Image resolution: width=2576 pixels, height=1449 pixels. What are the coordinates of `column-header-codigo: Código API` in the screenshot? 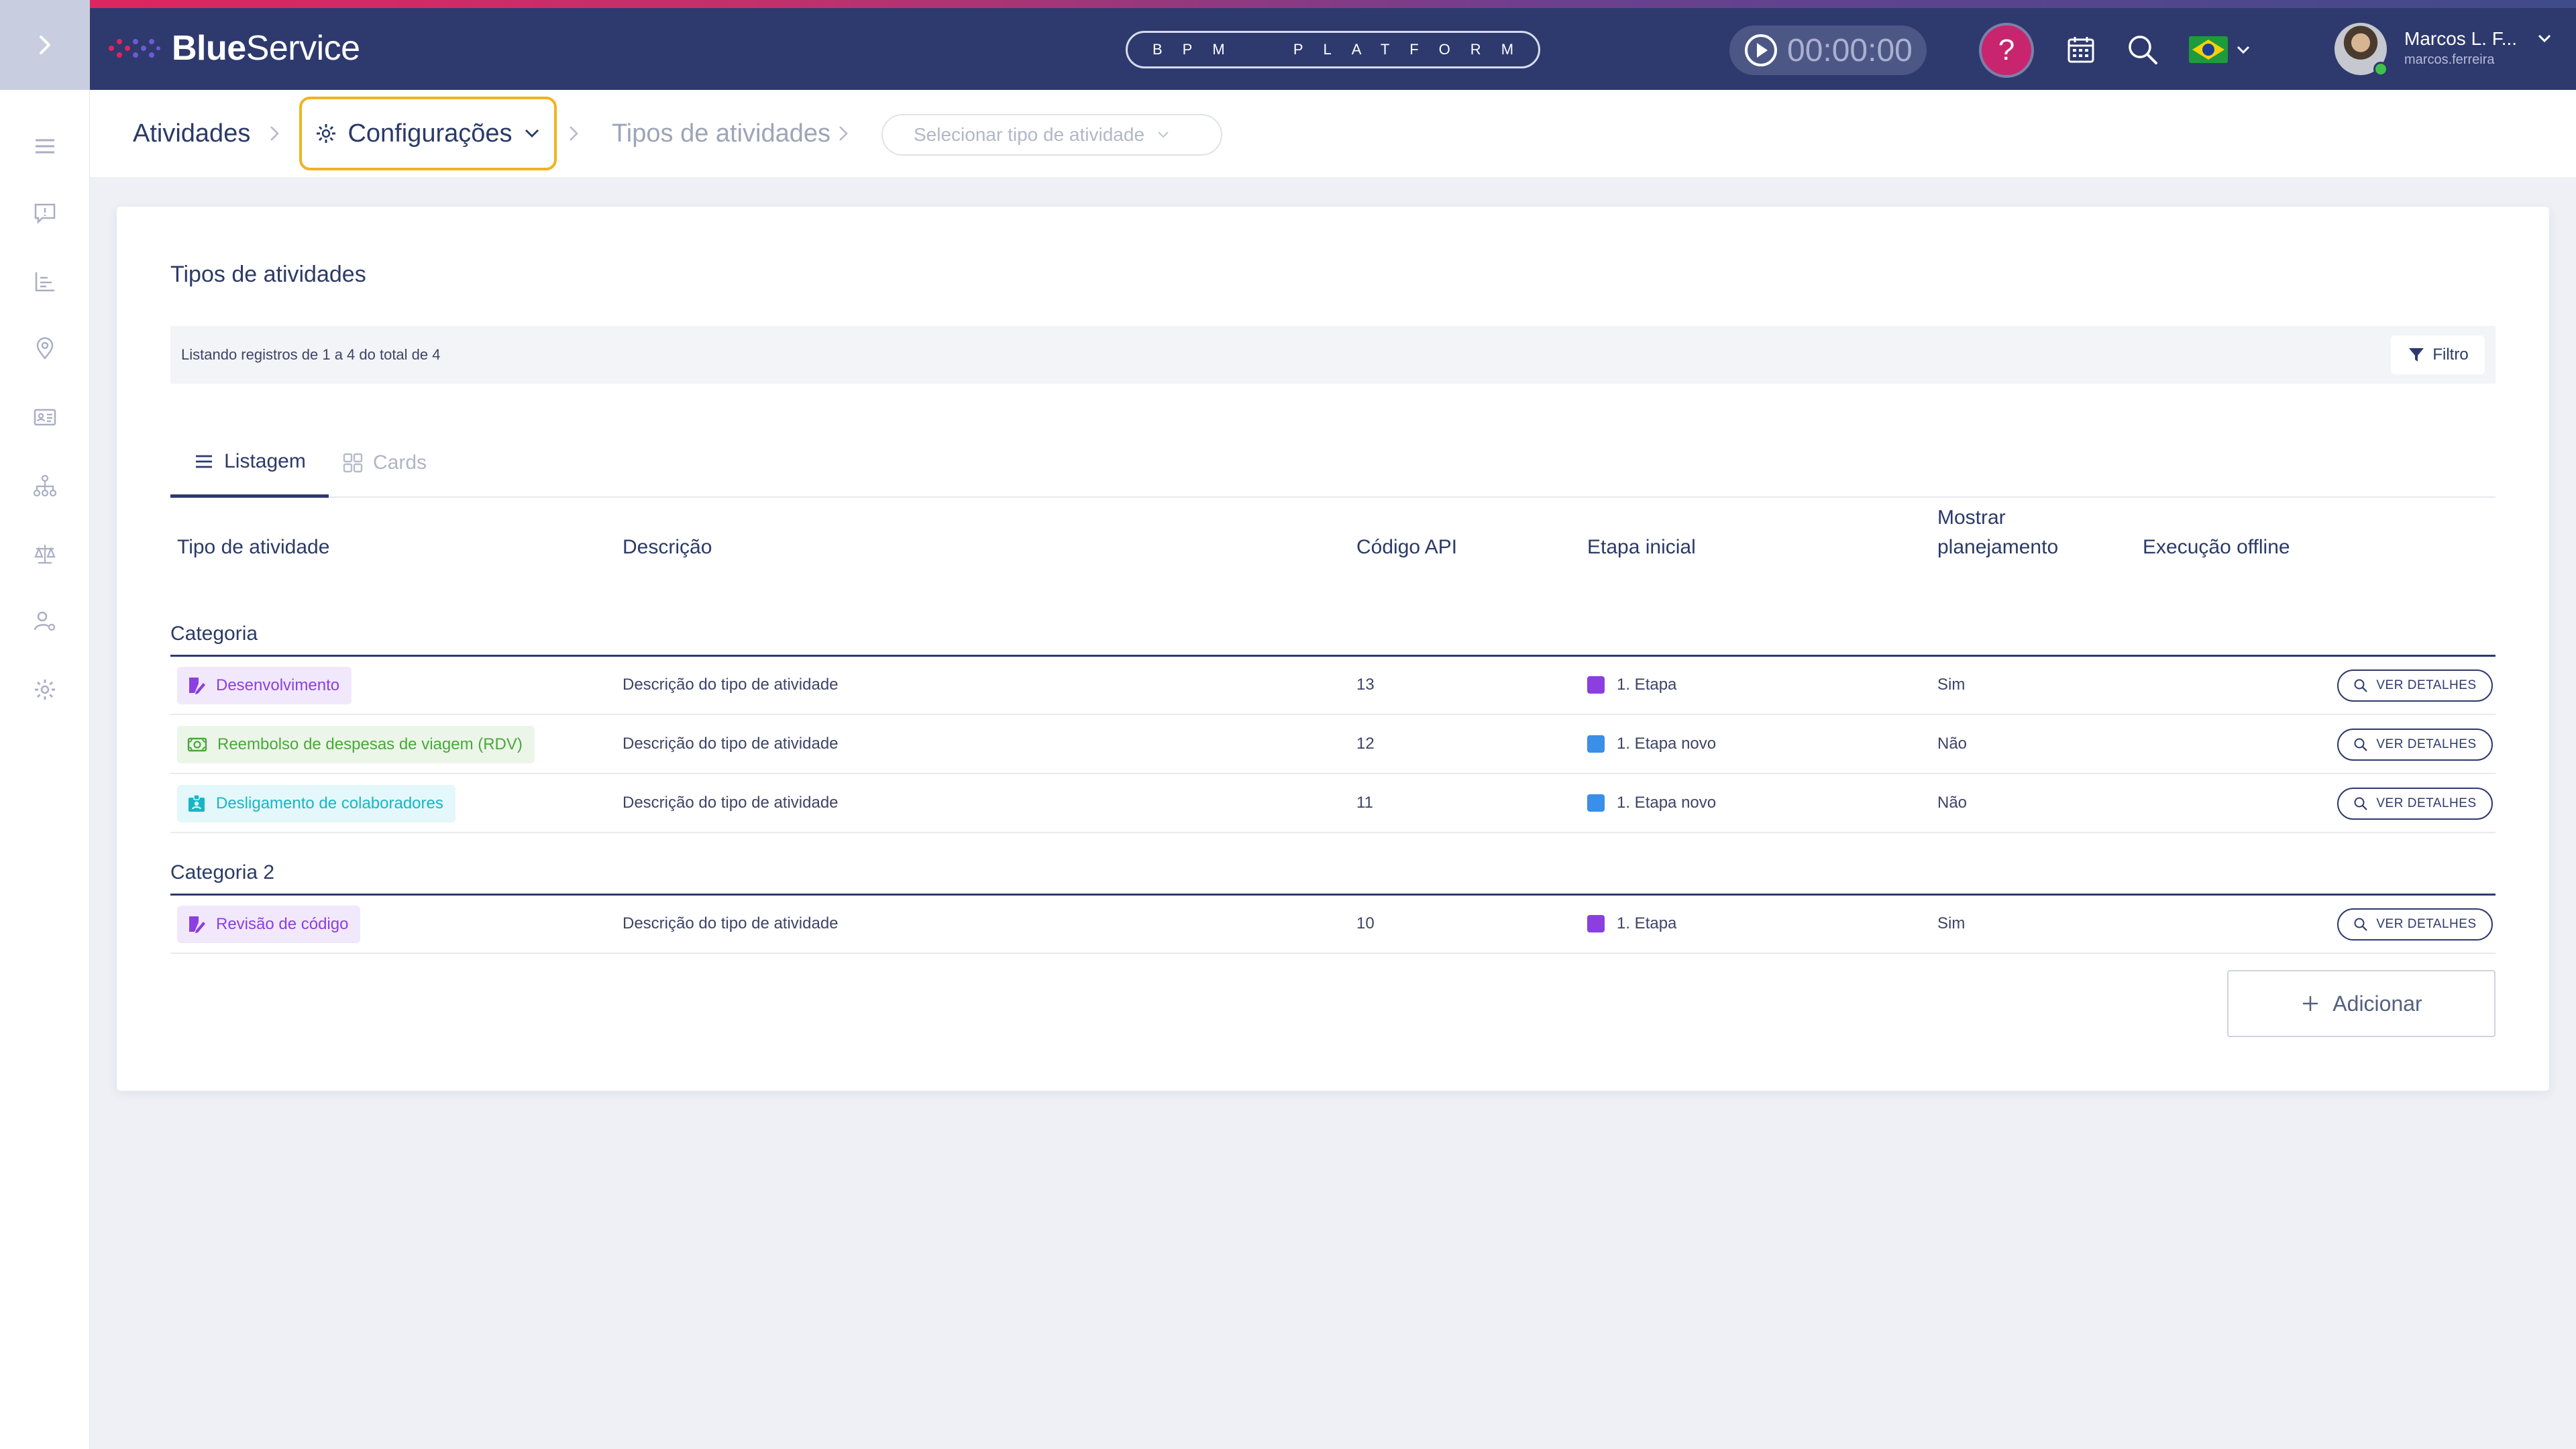 It's located at (1406, 547).